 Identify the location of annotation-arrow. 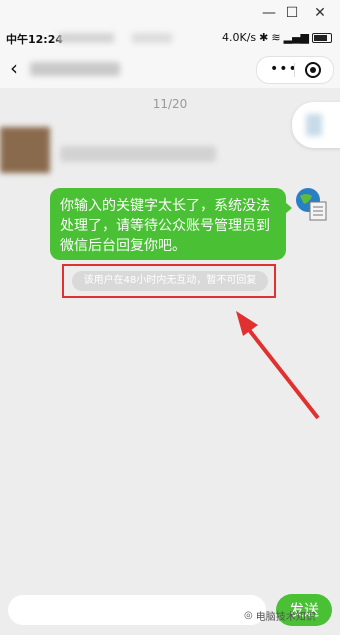
(278, 365).